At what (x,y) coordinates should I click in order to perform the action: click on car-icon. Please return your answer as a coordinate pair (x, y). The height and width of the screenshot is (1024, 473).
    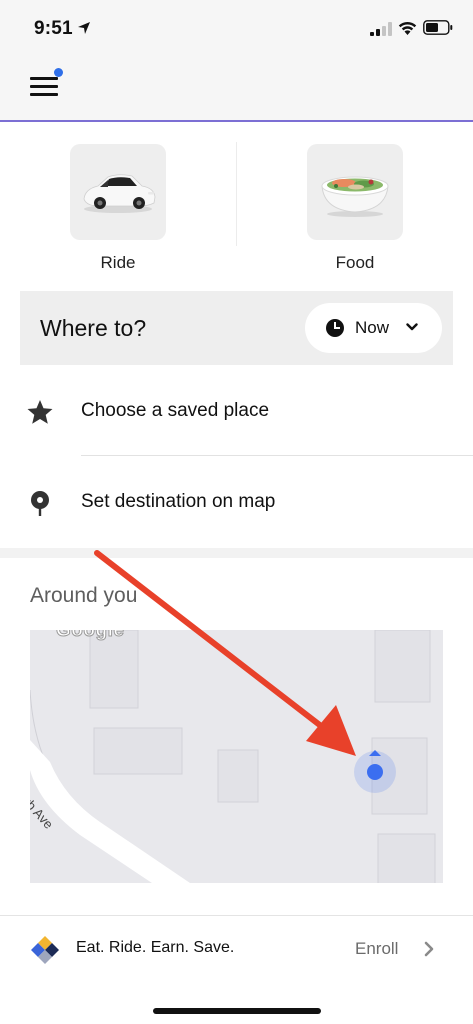
    Looking at the image, I should click on (119, 193).